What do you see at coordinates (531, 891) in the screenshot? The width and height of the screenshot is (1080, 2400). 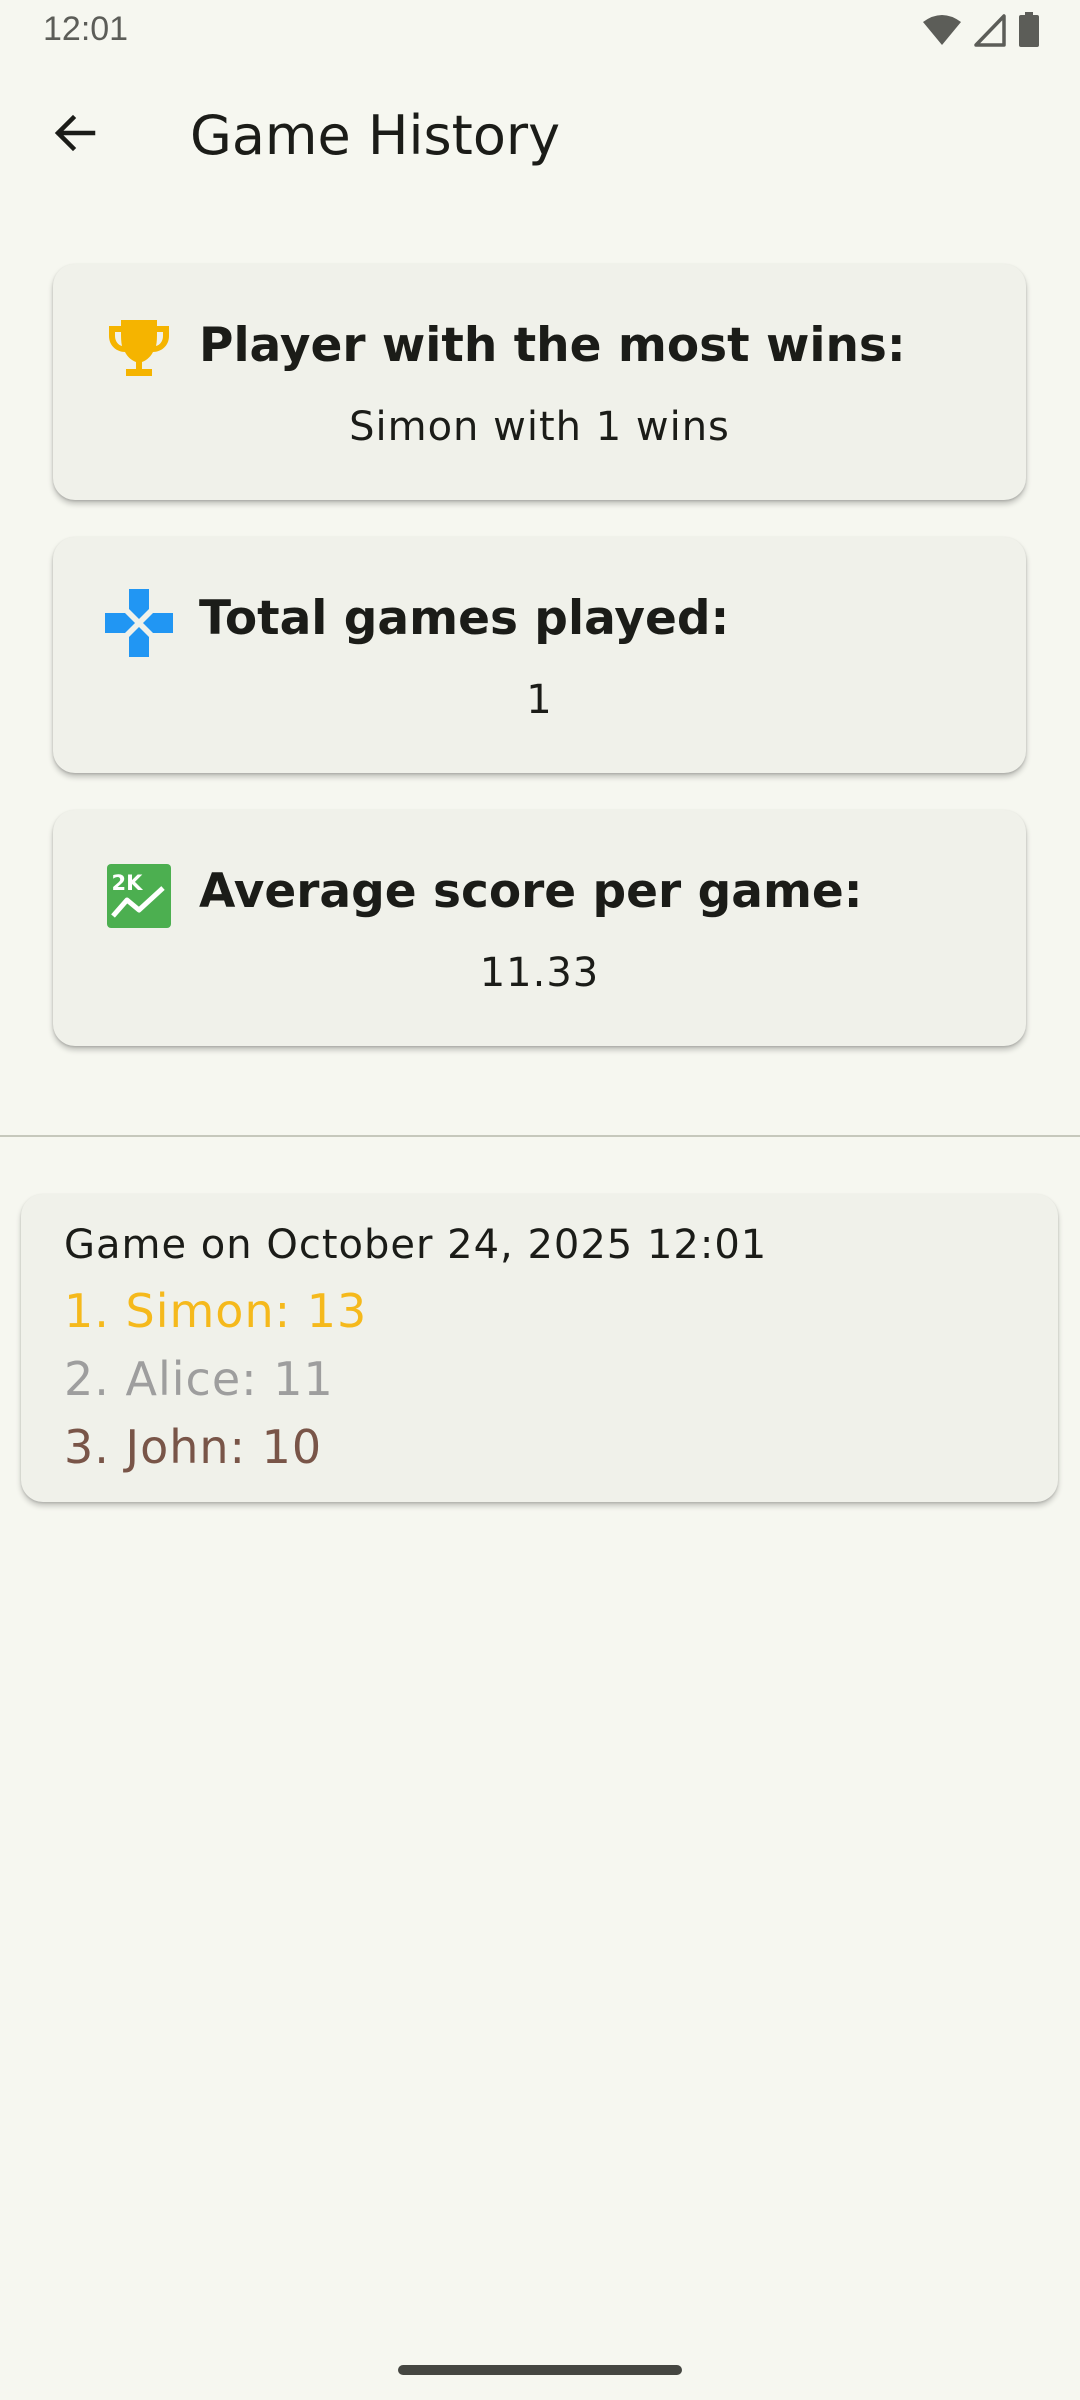 I see `average-score-label: Average score per game:` at bounding box center [531, 891].